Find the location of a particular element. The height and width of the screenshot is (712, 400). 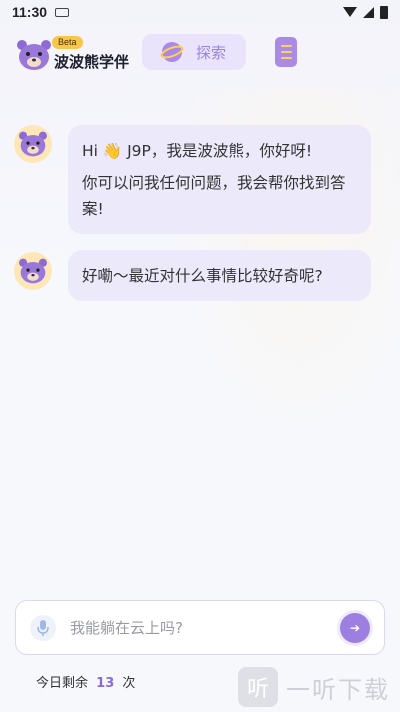

voice-input-button is located at coordinates (43, 627).